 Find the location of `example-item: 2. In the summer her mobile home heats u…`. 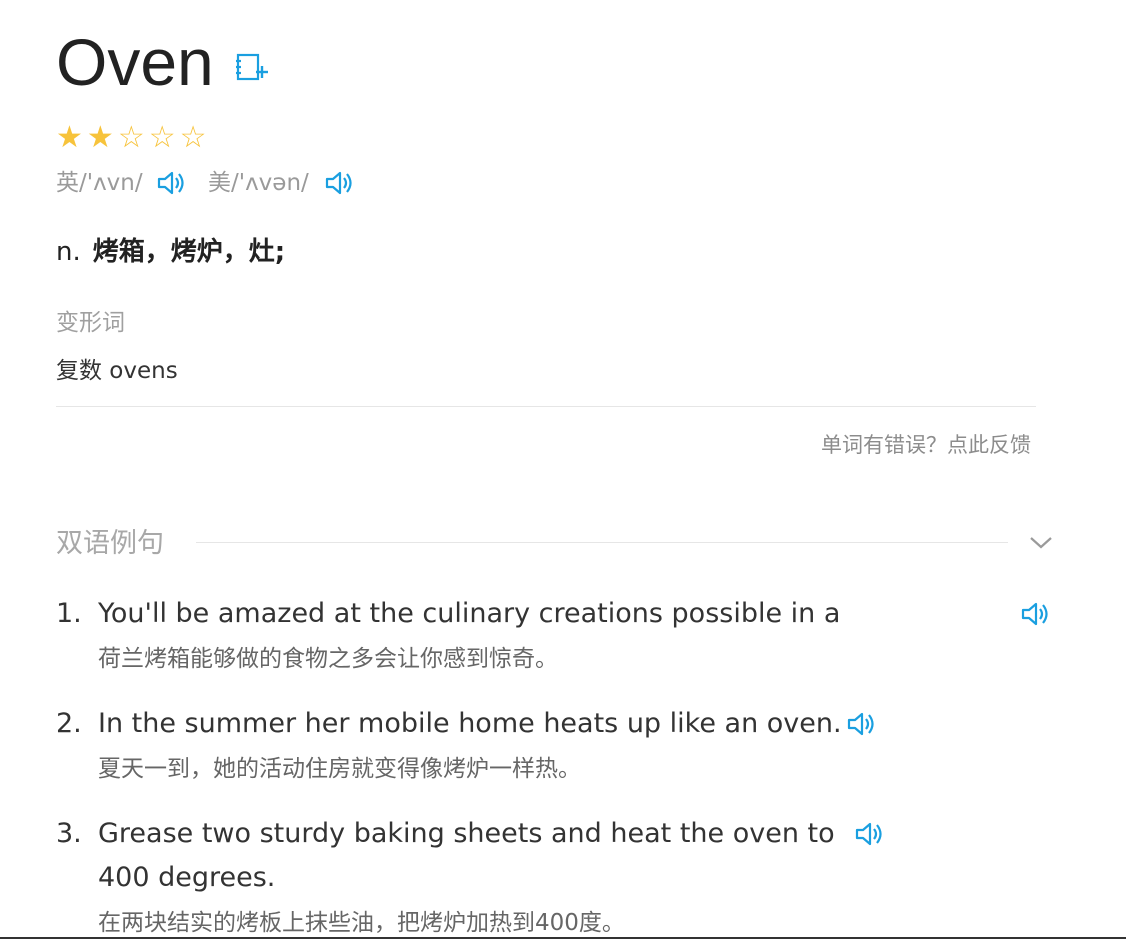

example-item: 2. In the summer her mobile home heats u… is located at coordinates (506, 747).